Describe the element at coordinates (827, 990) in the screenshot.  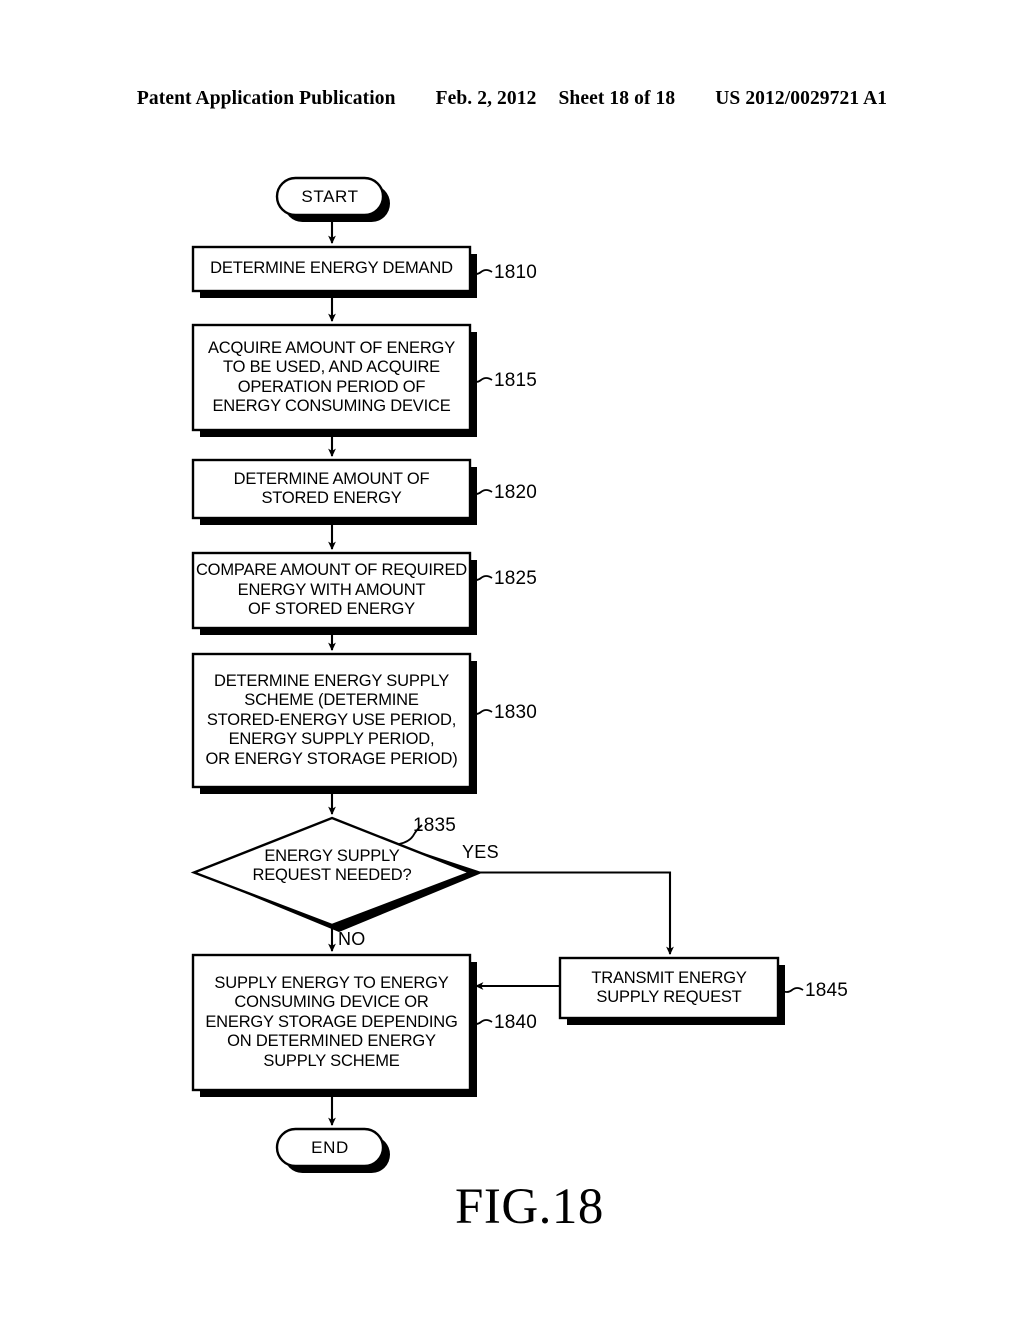
I see `reference-number-1845: 1845` at that location.